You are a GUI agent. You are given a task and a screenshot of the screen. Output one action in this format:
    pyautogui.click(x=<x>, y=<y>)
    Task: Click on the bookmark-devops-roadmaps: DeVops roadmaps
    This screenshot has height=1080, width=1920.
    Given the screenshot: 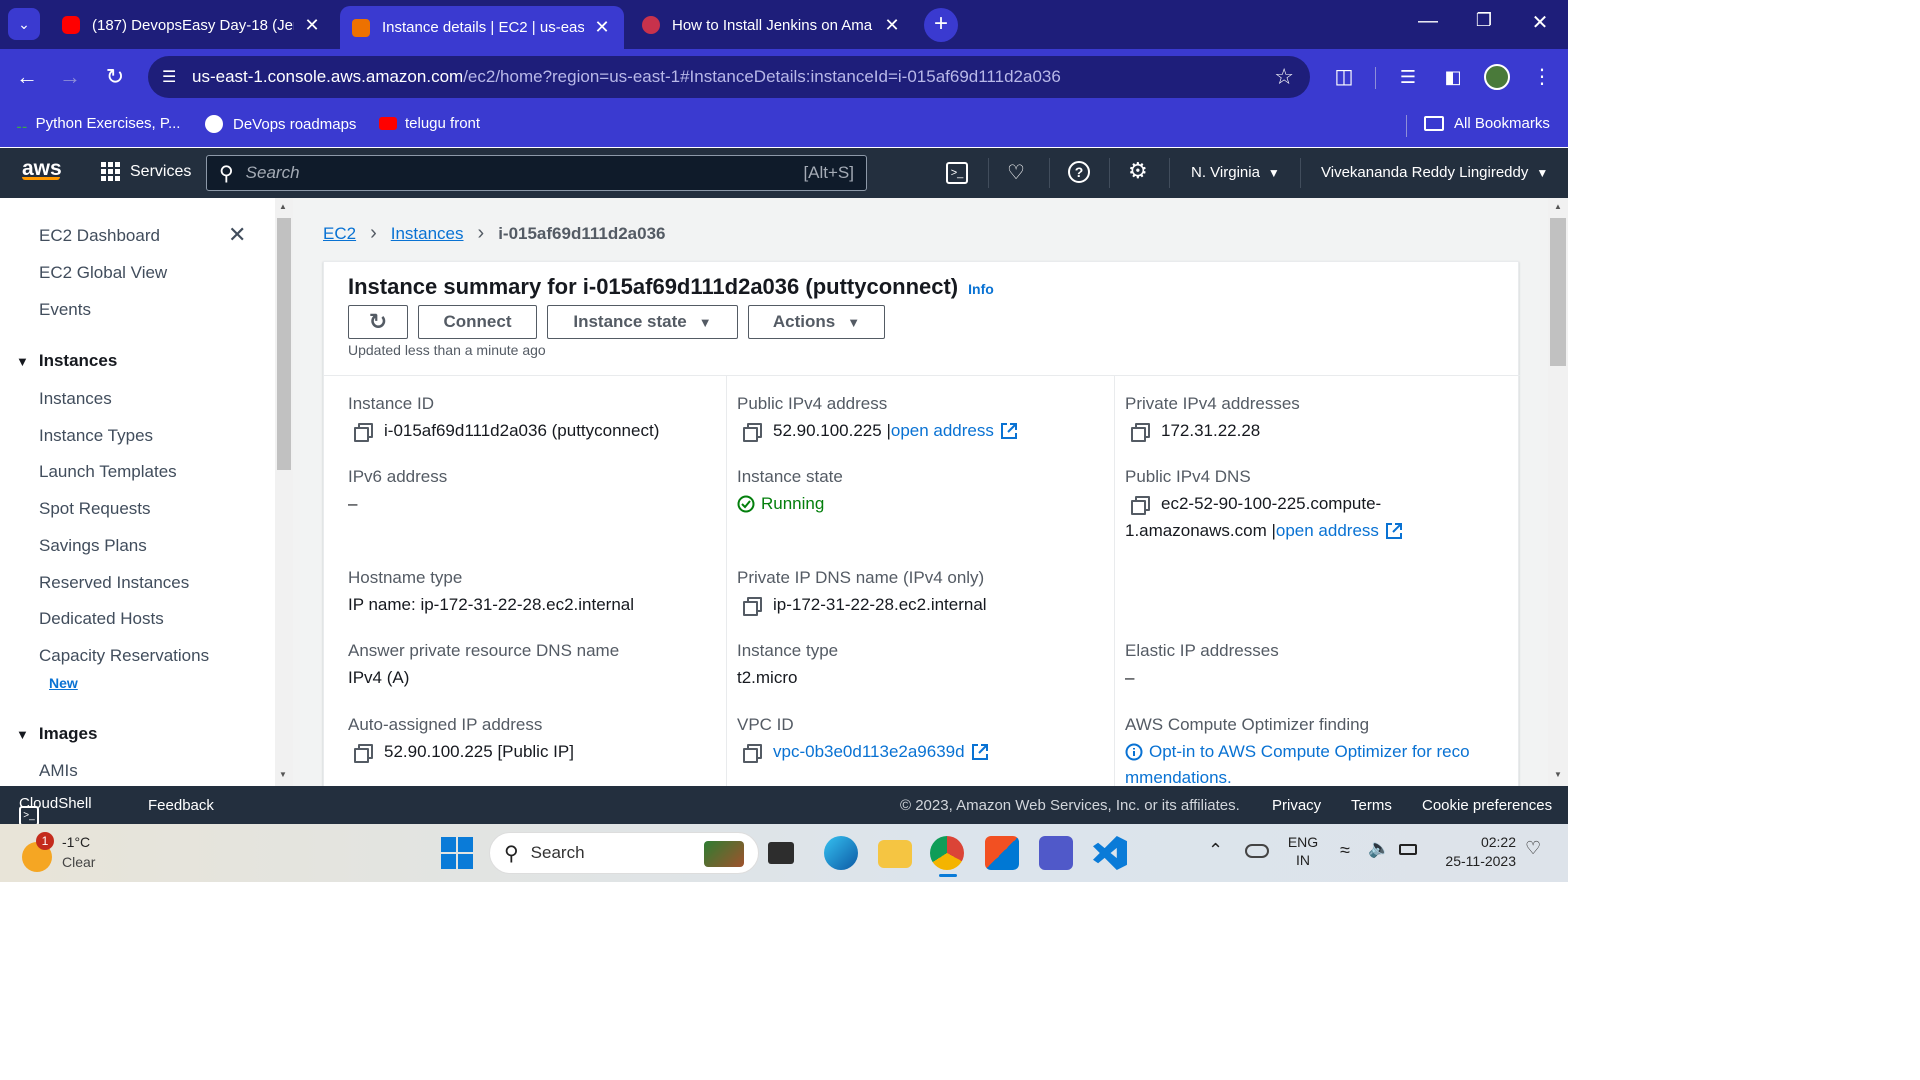 What is the action you would take?
    pyautogui.click(x=280, y=124)
    